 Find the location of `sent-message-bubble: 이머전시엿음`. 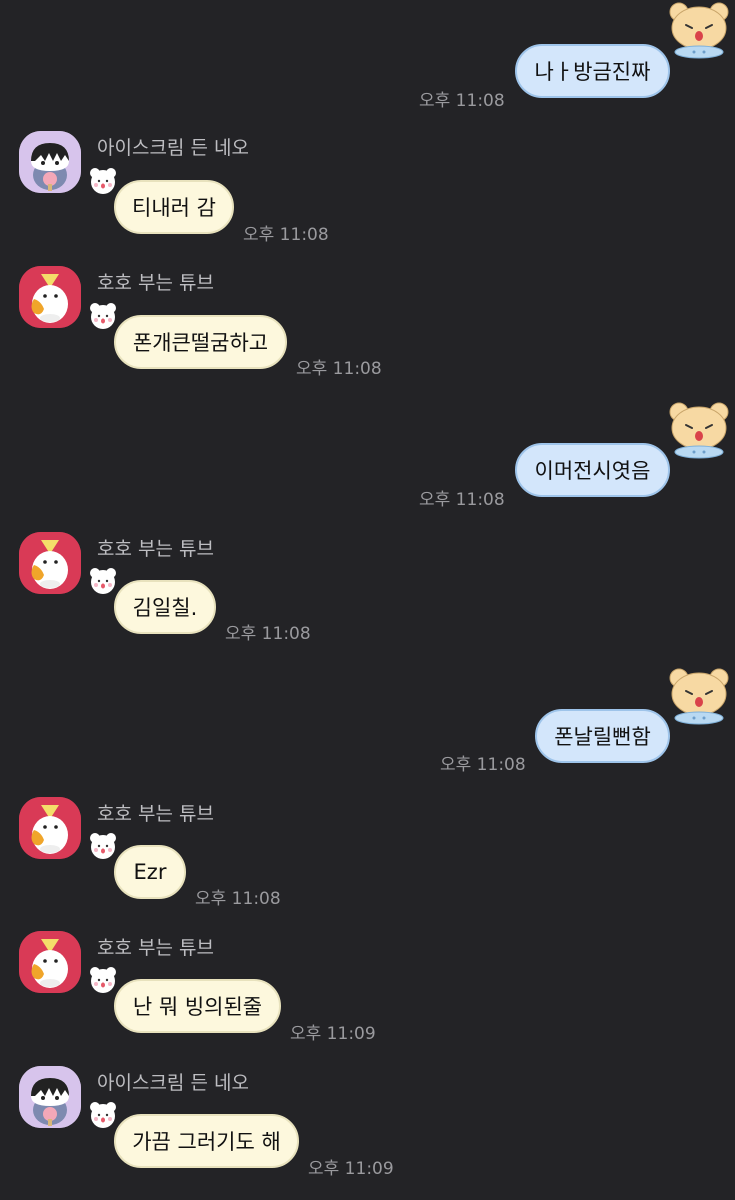

sent-message-bubble: 이머전시엿음 is located at coordinates (592, 470).